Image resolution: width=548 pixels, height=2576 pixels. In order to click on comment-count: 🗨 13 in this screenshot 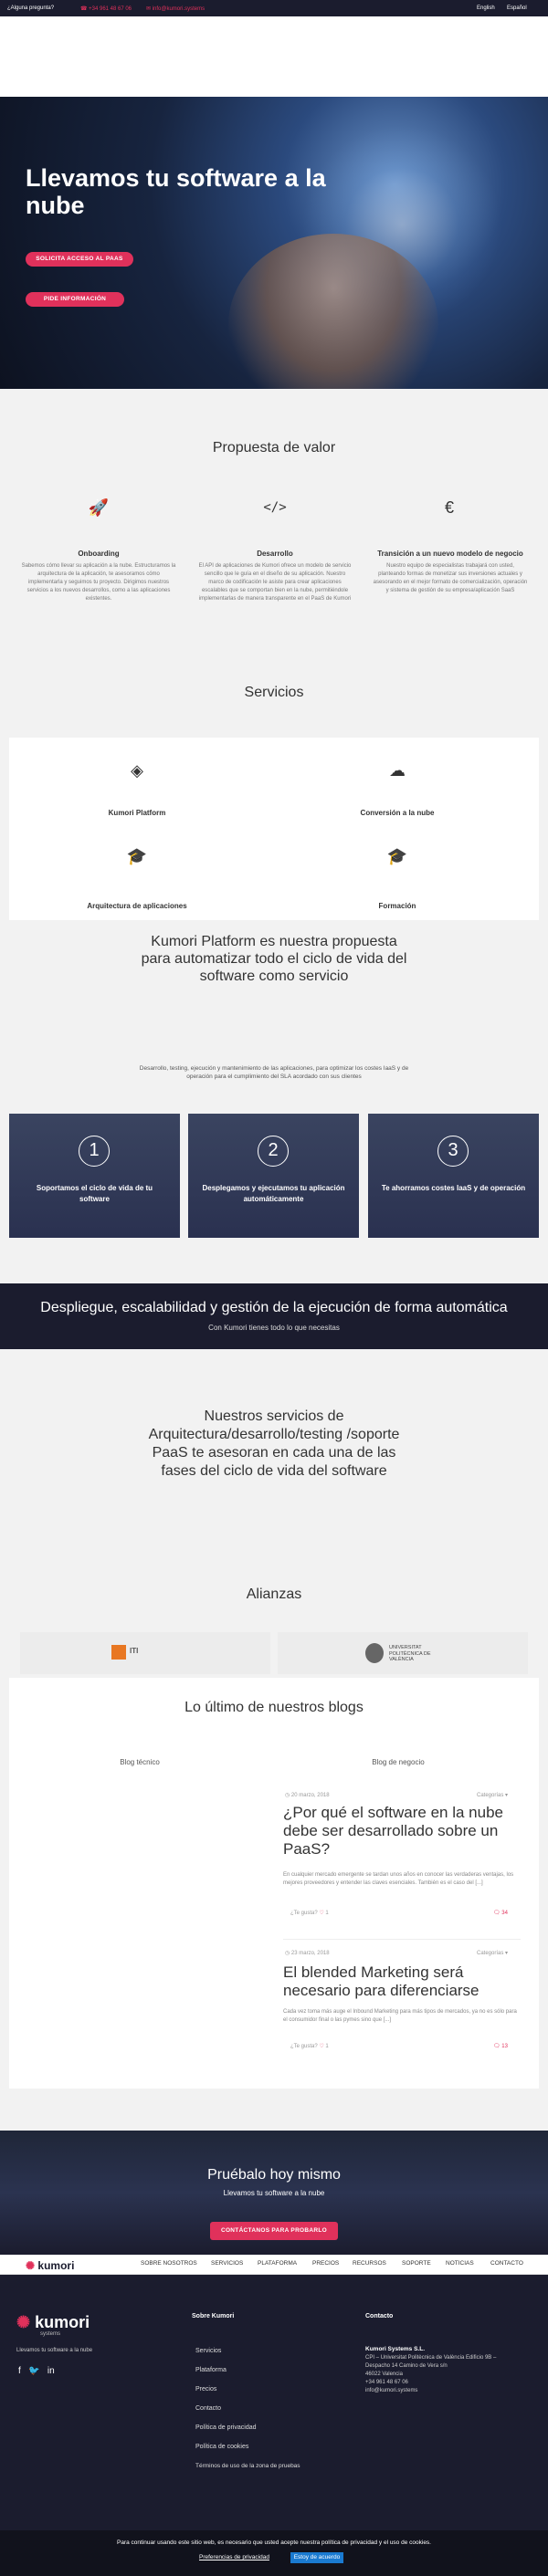, I will do `click(500, 2046)`.